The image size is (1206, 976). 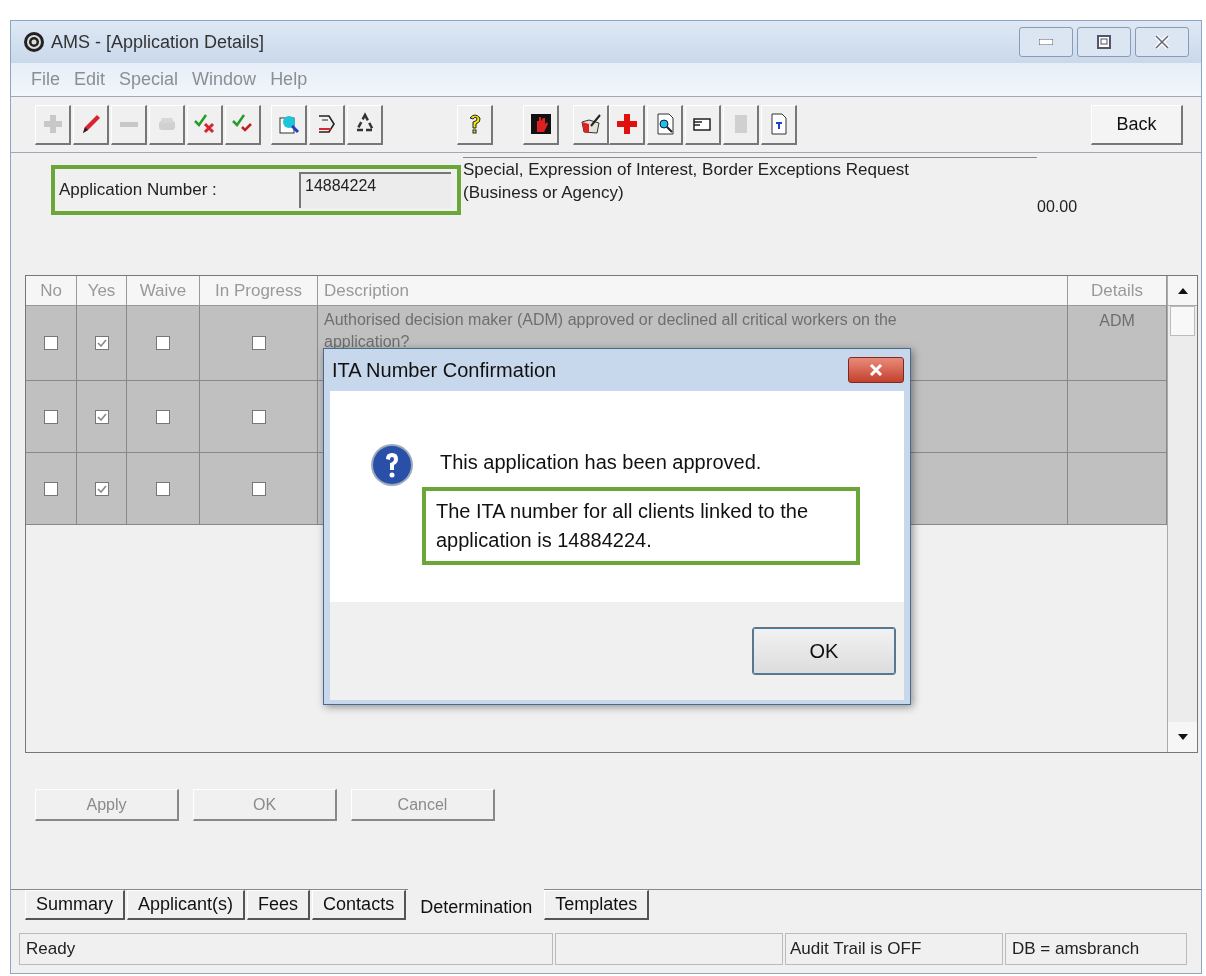 I want to click on menu-item: Special, so click(x=149, y=79).